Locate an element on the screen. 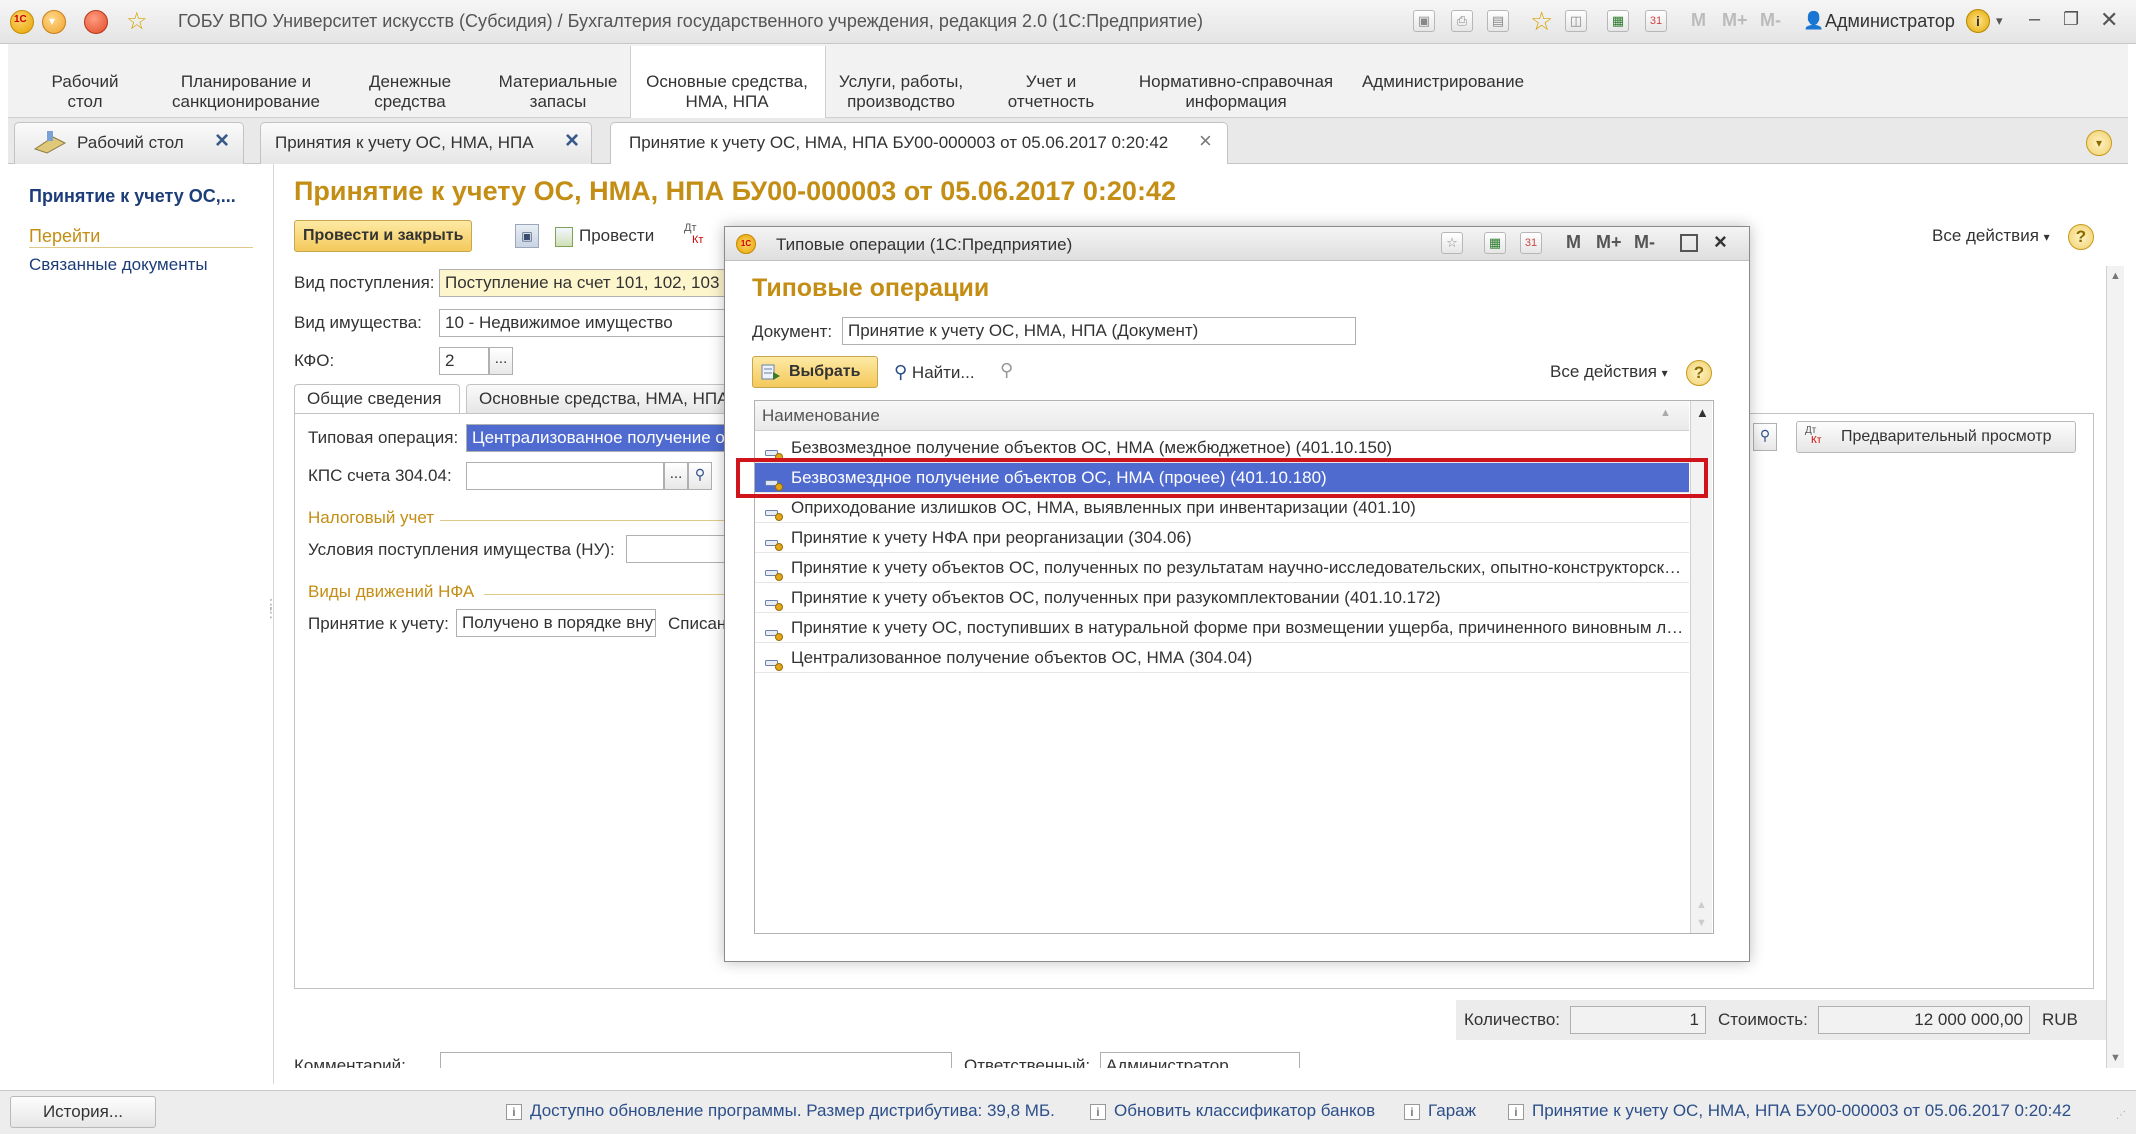 Image resolution: width=2136 pixels, height=1134 pixels. dt-kt-icon: Дт Кт is located at coordinates (693, 234).